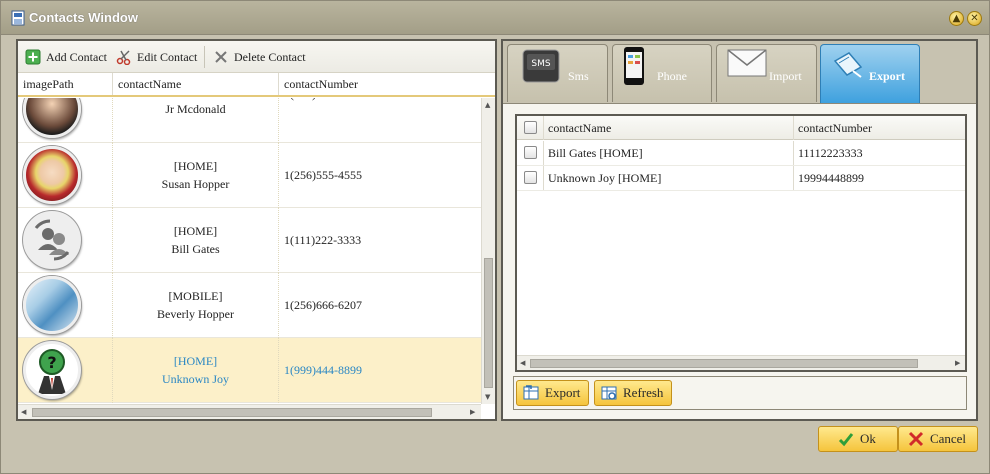  Describe the element at coordinates (563, 392) in the screenshot. I see `export-button-label: Export` at that location.